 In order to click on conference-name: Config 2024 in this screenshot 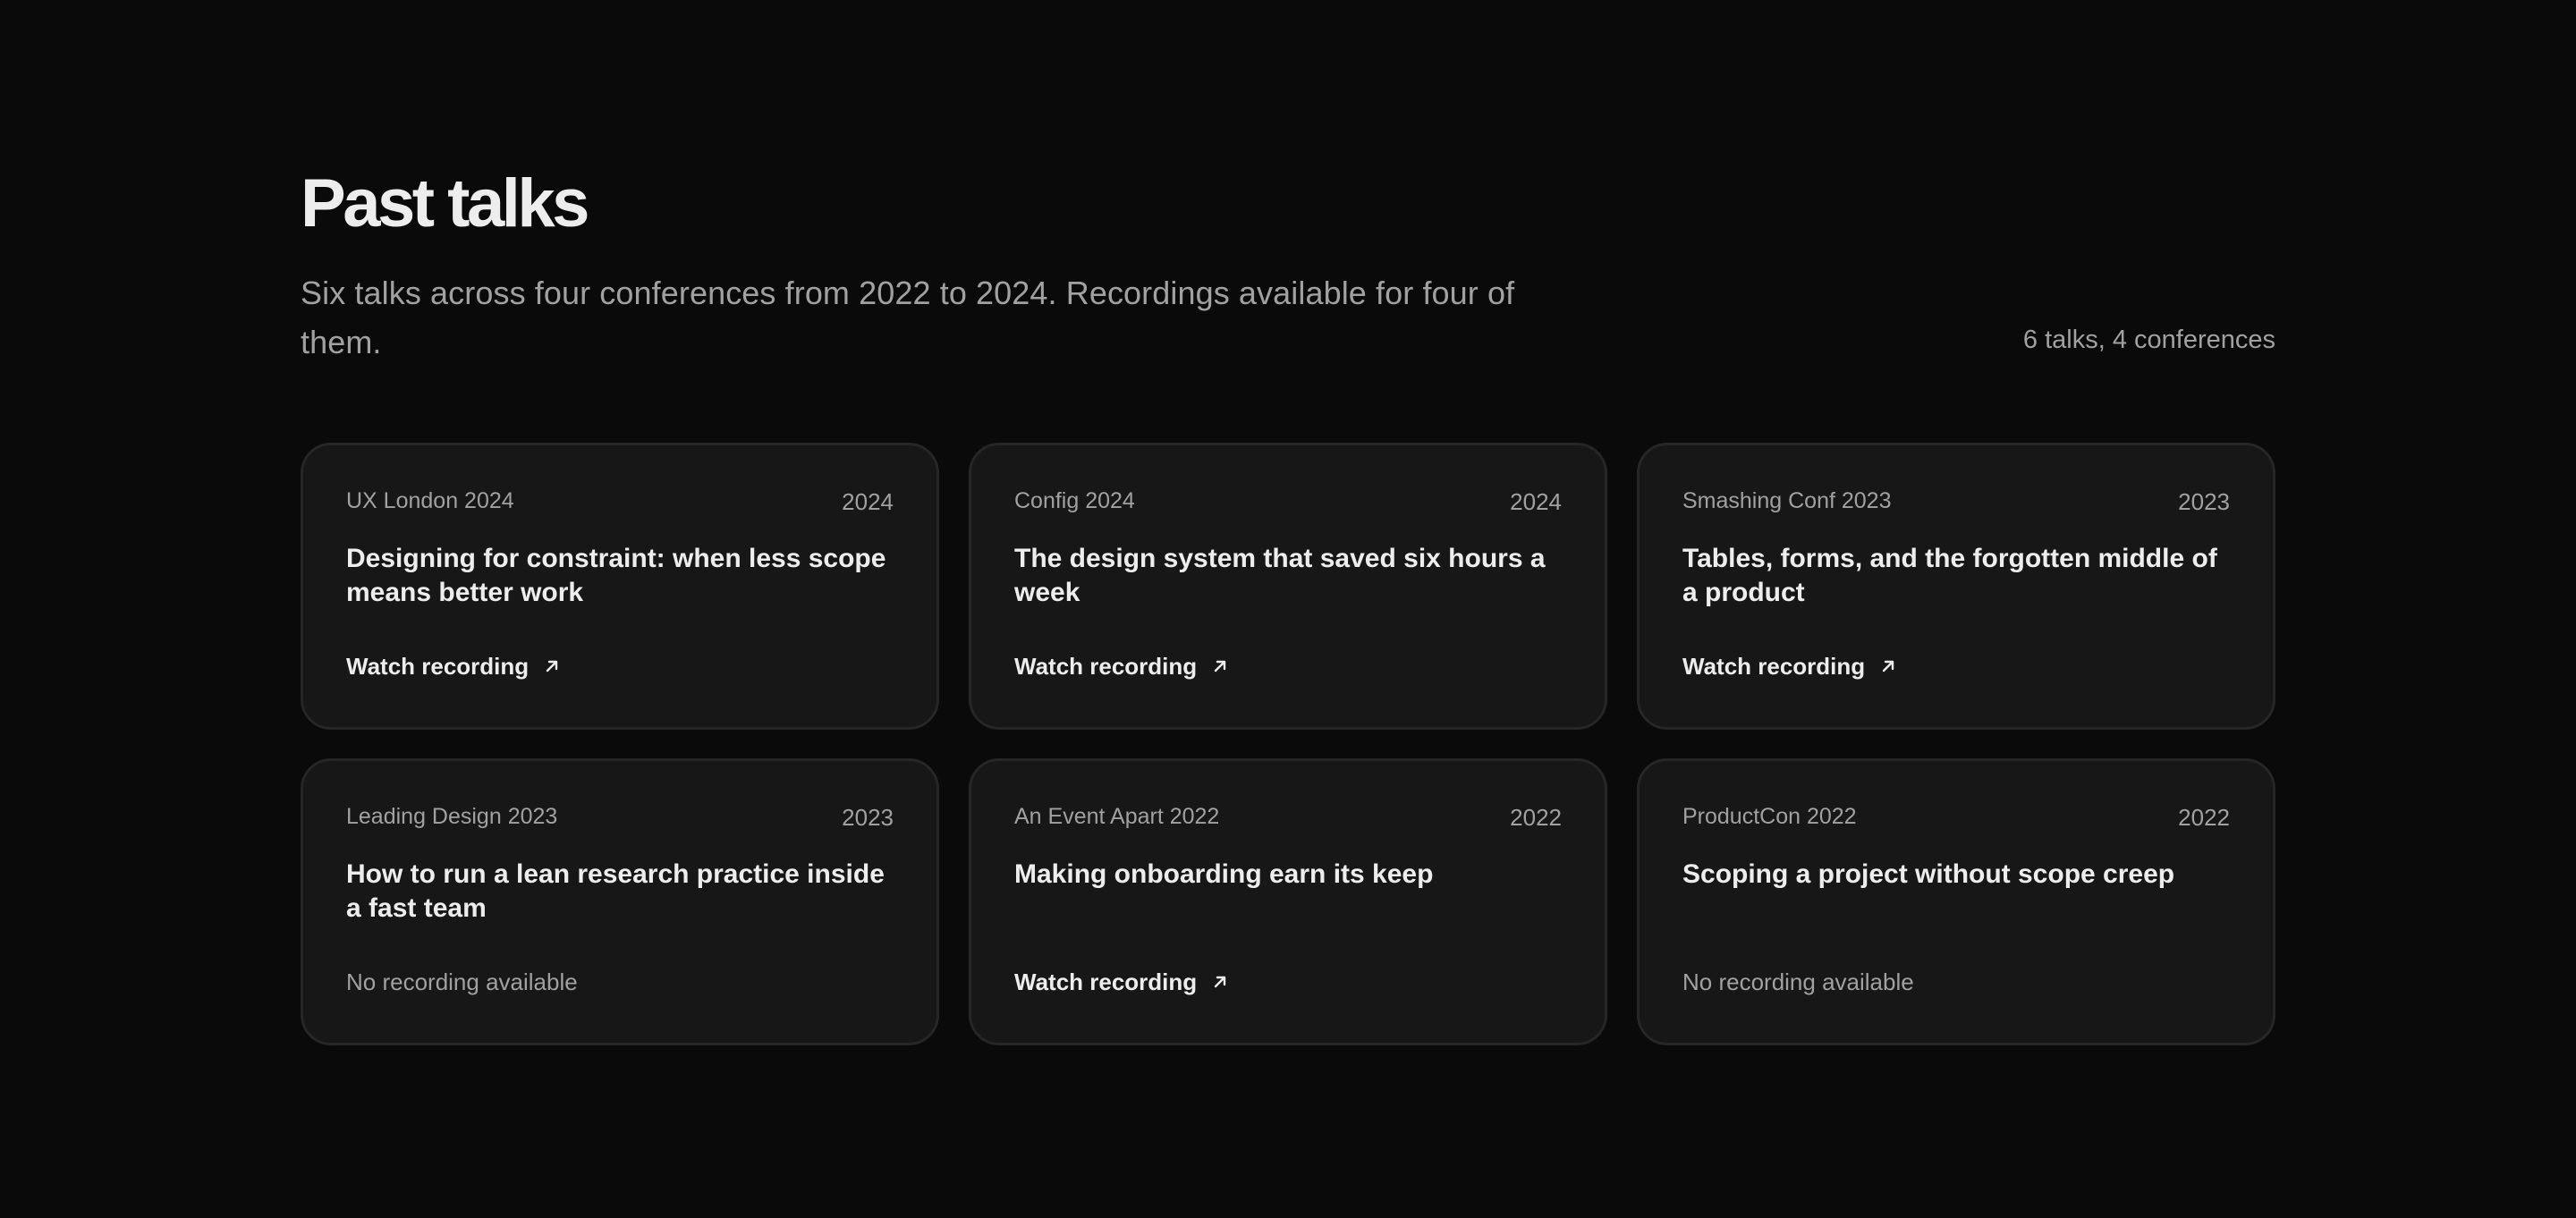, I will do `click(1074, 500)`.